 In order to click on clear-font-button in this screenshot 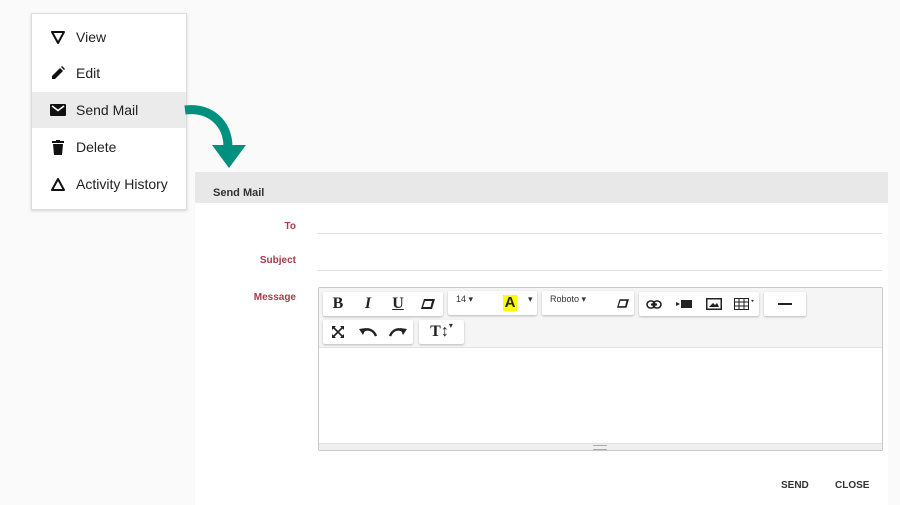, I will do `click(623, 303)`.